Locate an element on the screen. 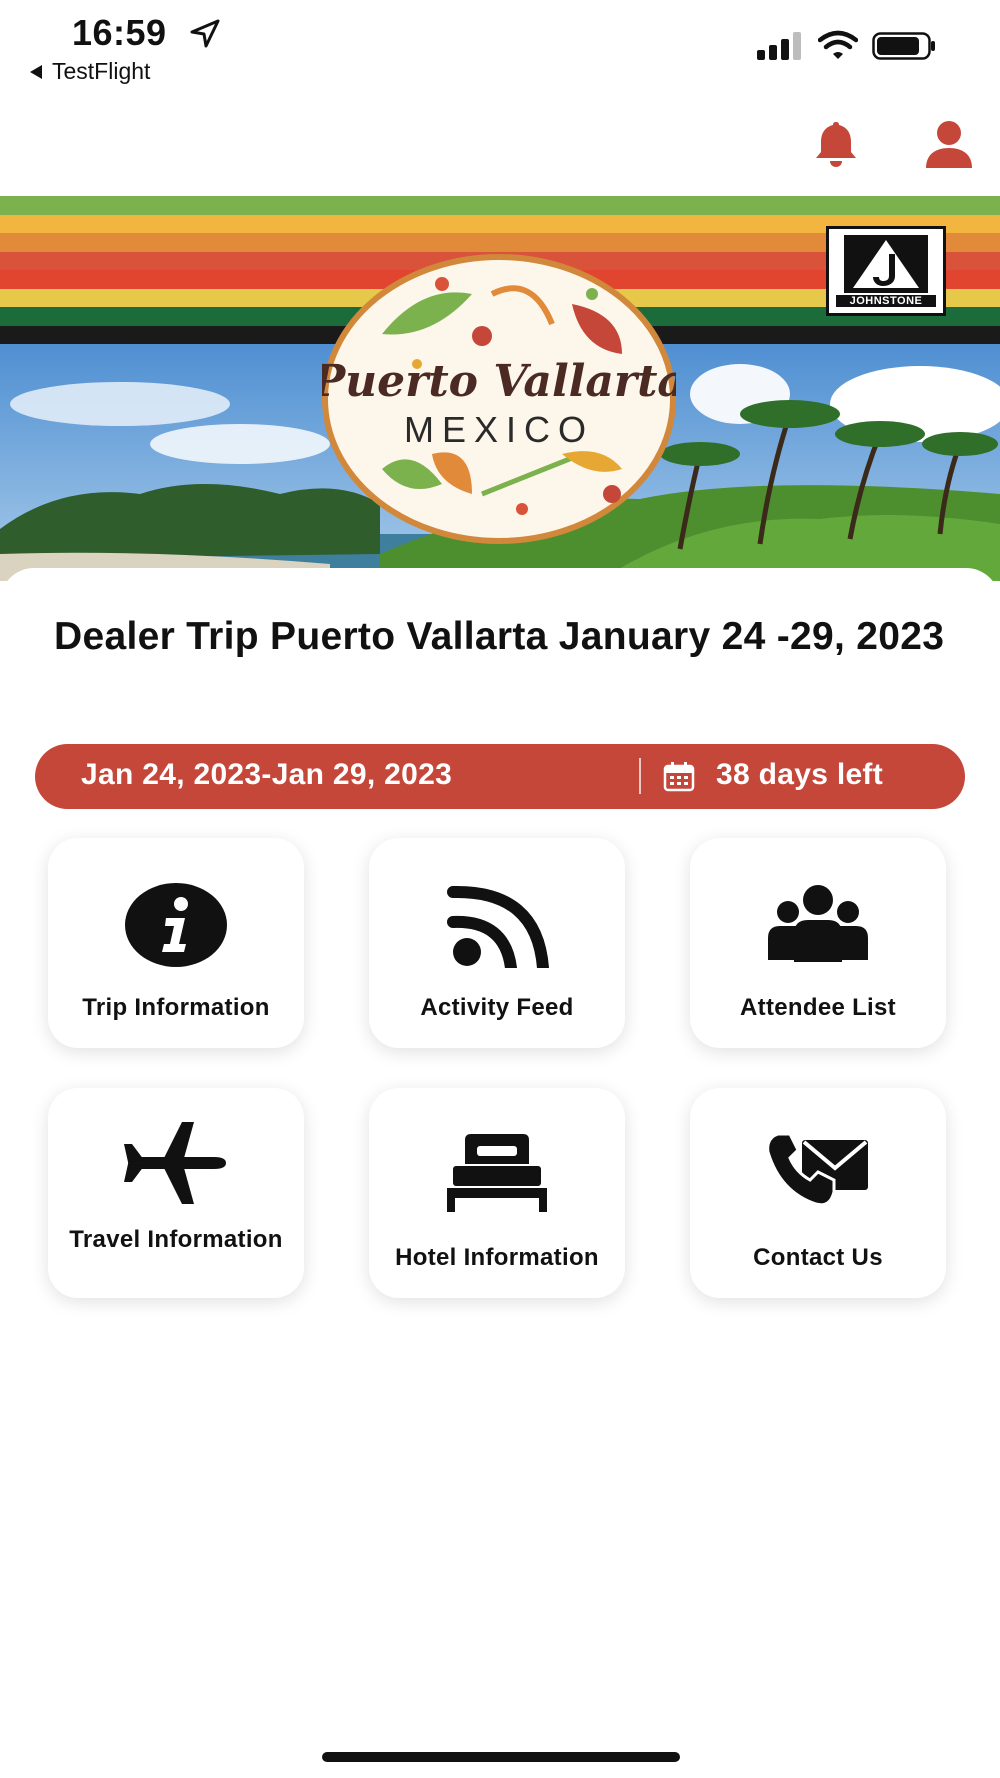 The height and width of the screenshot is (1778, 1000). people-icon is located at coordinates (818, 923).